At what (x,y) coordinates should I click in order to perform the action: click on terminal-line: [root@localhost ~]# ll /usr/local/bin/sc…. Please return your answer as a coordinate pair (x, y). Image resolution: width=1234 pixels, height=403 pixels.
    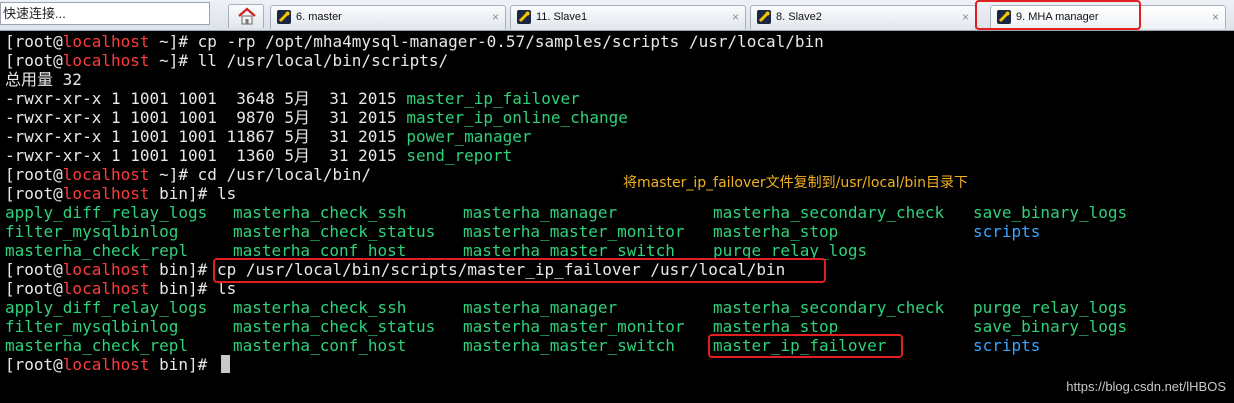
    Looking at the image, I should click on (226, 60).